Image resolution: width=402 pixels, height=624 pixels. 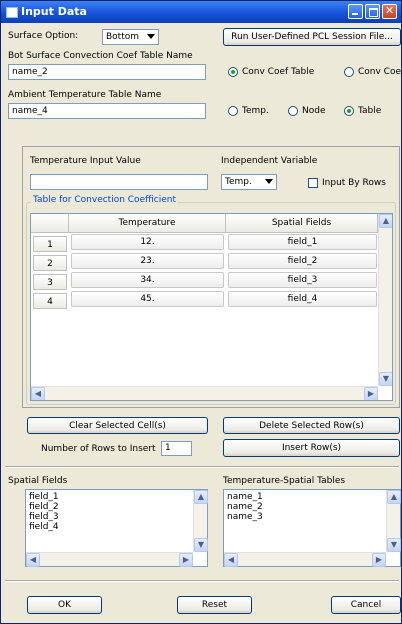 What do you see at coordinates (214, 605) in the screenshot?
I see `reset-button: Reset` at bounding box center [214, 605].